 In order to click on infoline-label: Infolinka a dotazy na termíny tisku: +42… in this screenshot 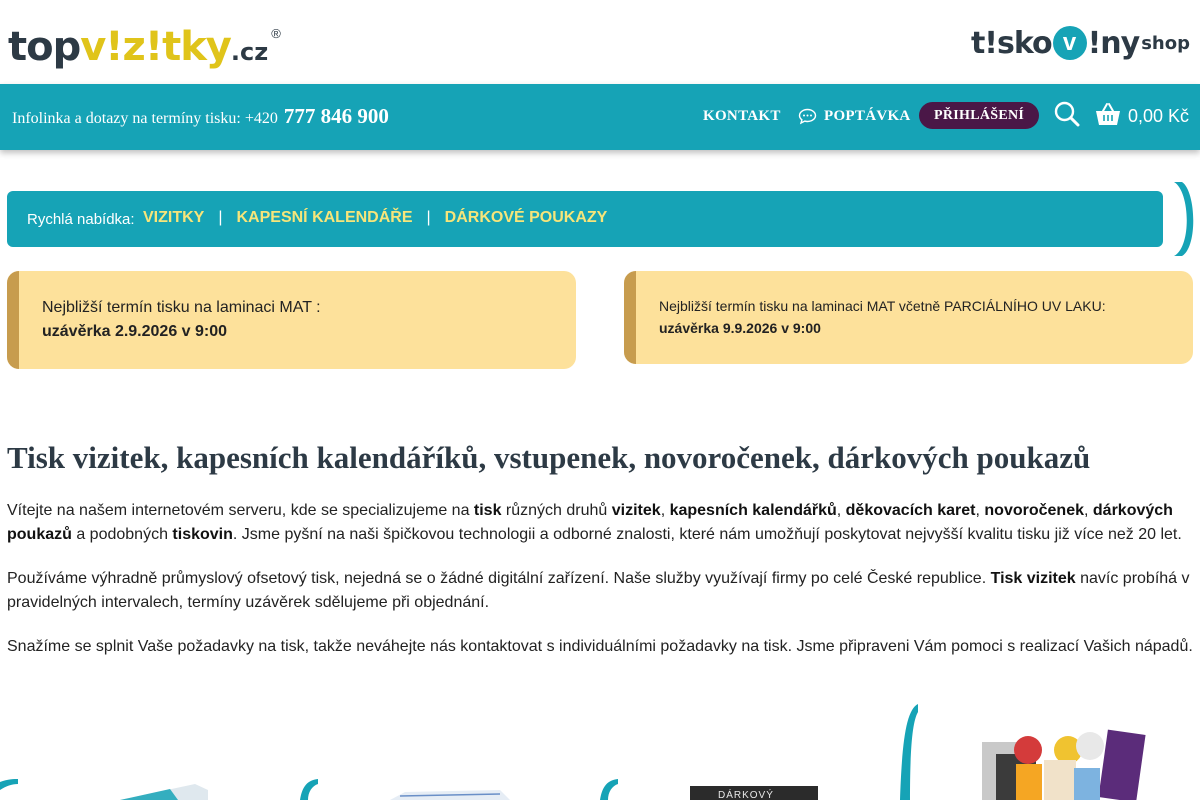, I will do `click(145, 118)`.